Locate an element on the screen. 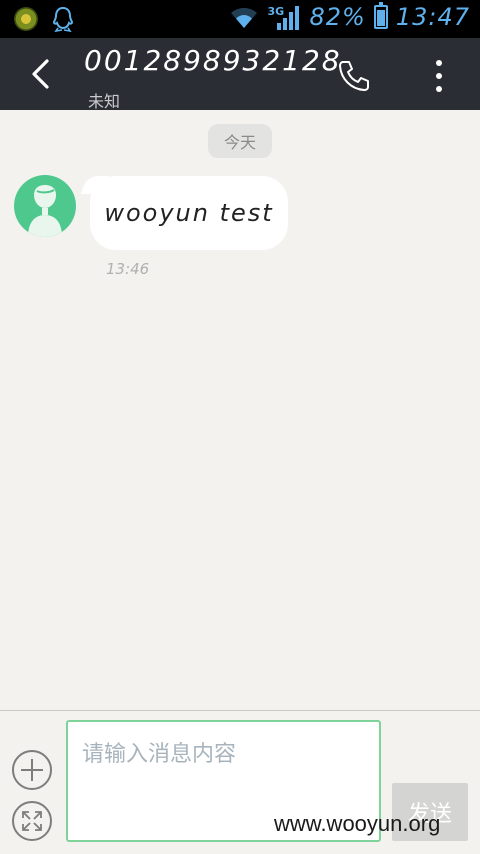 The height and width of the screenshot is (854, 480). add-icon is located at coordinates (32, 770).